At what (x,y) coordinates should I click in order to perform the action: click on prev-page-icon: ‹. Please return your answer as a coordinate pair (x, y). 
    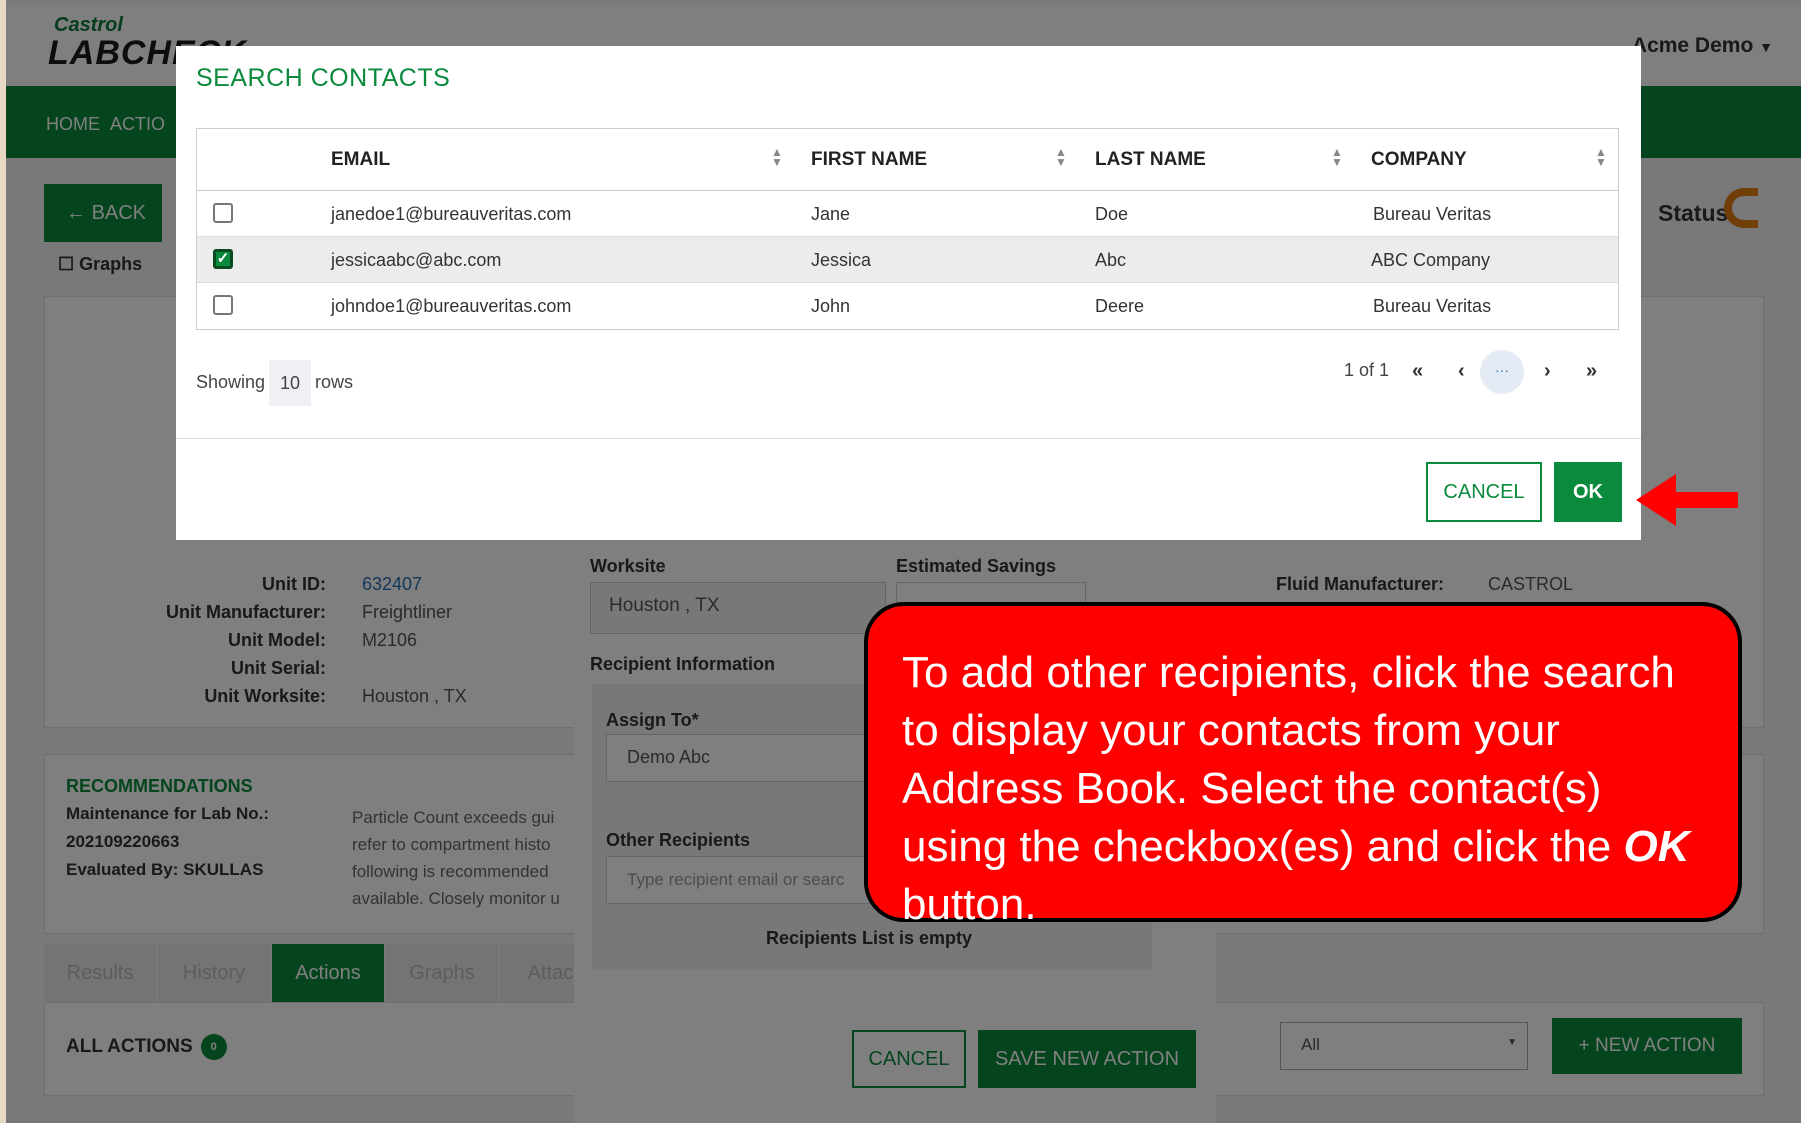
    Looking at the image, I should click on (1461, 371).